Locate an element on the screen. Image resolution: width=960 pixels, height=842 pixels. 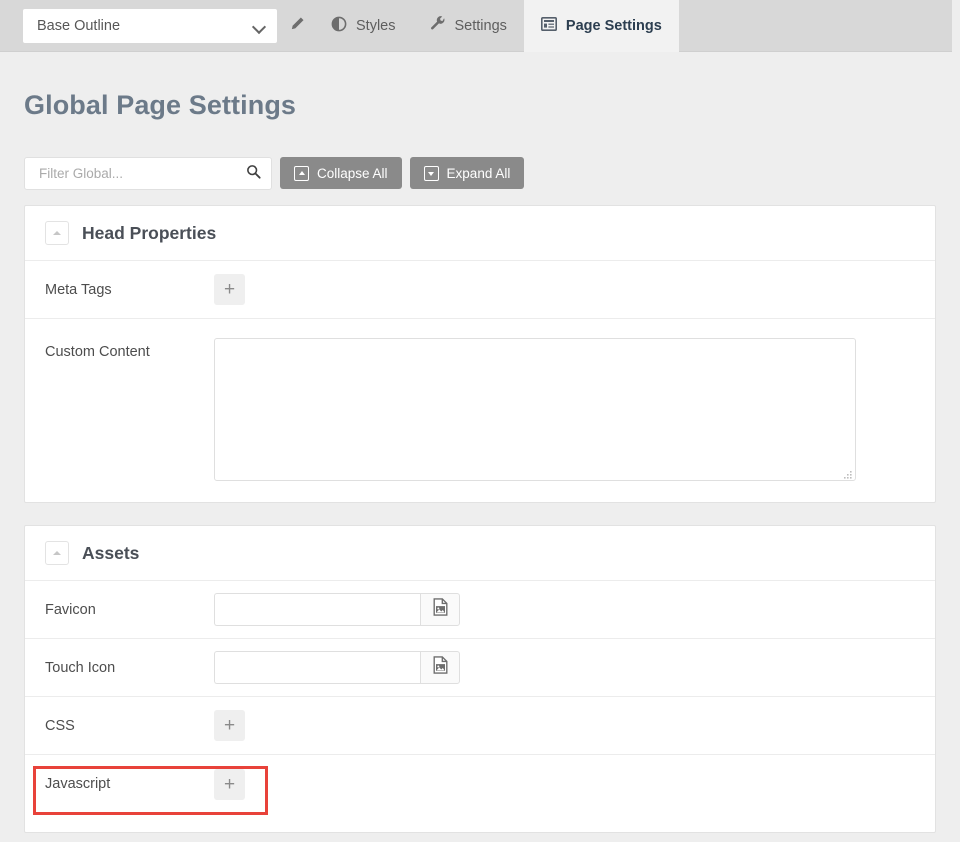
row-javascript-label: Javascript is located at coordinates (78, 784).